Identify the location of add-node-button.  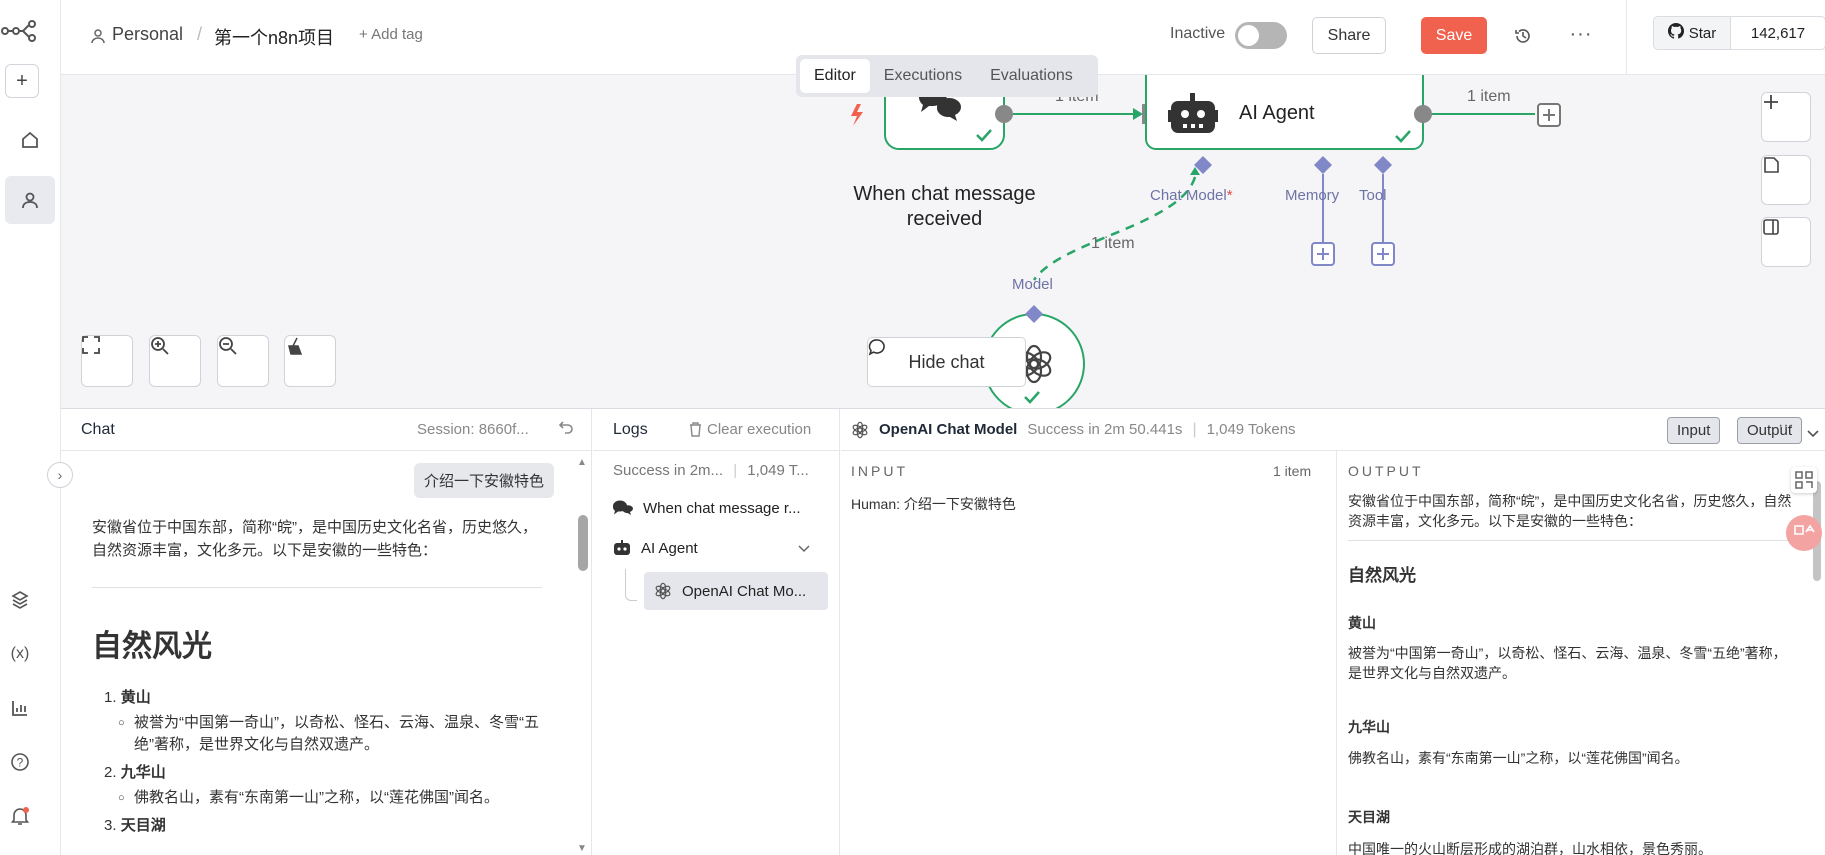
(1786, 117).